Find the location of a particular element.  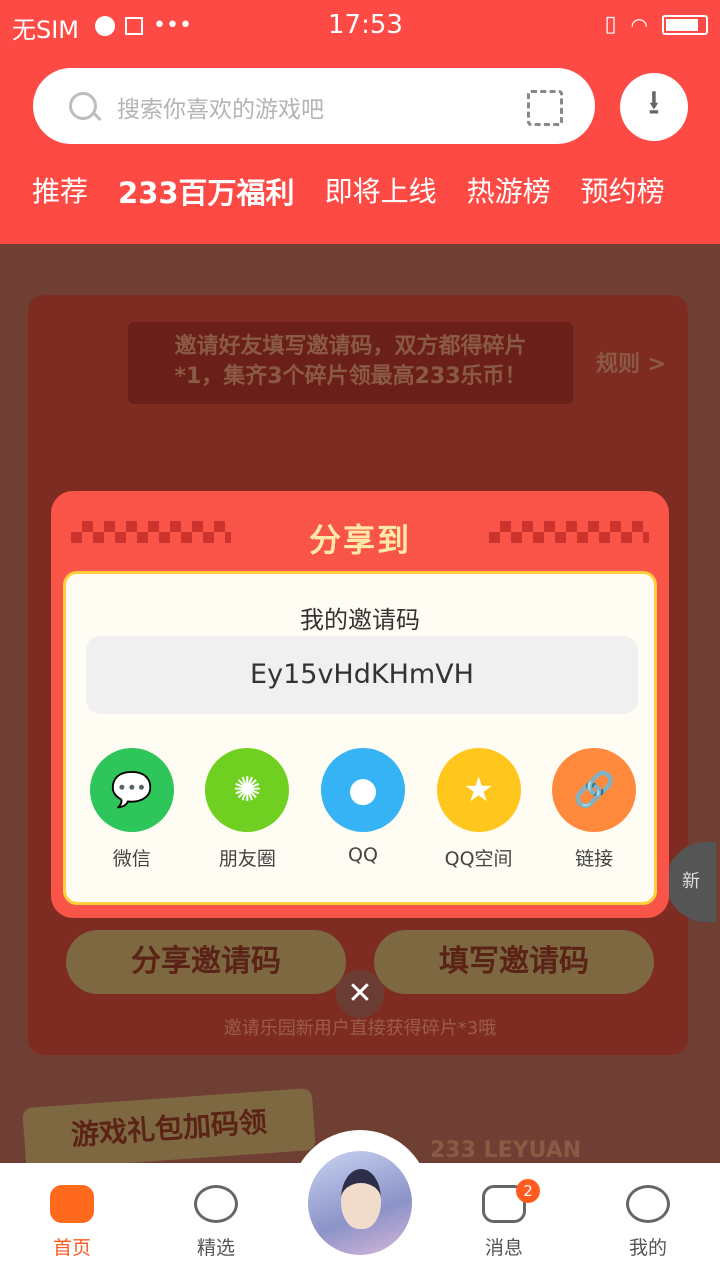

share-label: 朋友圈 is located at coordinates (247, 859).